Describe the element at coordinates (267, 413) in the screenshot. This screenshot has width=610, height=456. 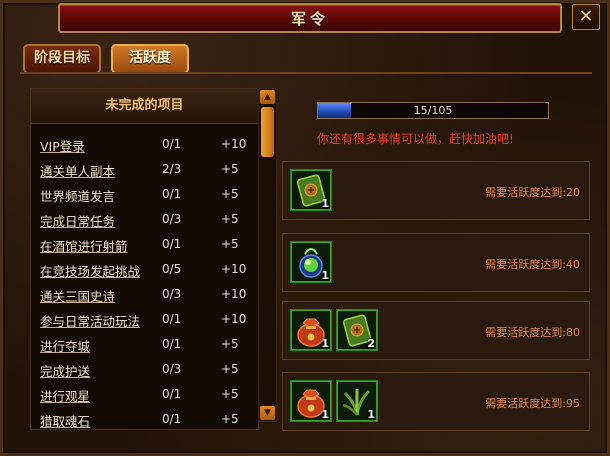
I see `scroll-down-icon: ▼` at that location.